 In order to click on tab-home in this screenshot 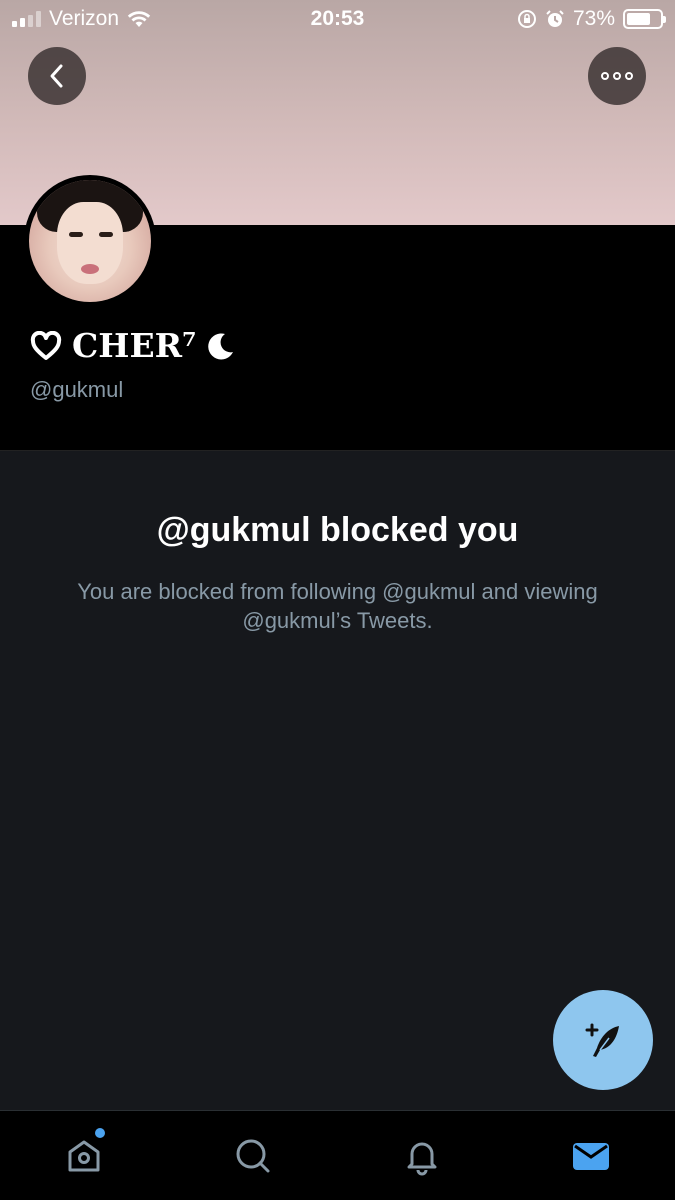, I will do `click(84, 1155)`.